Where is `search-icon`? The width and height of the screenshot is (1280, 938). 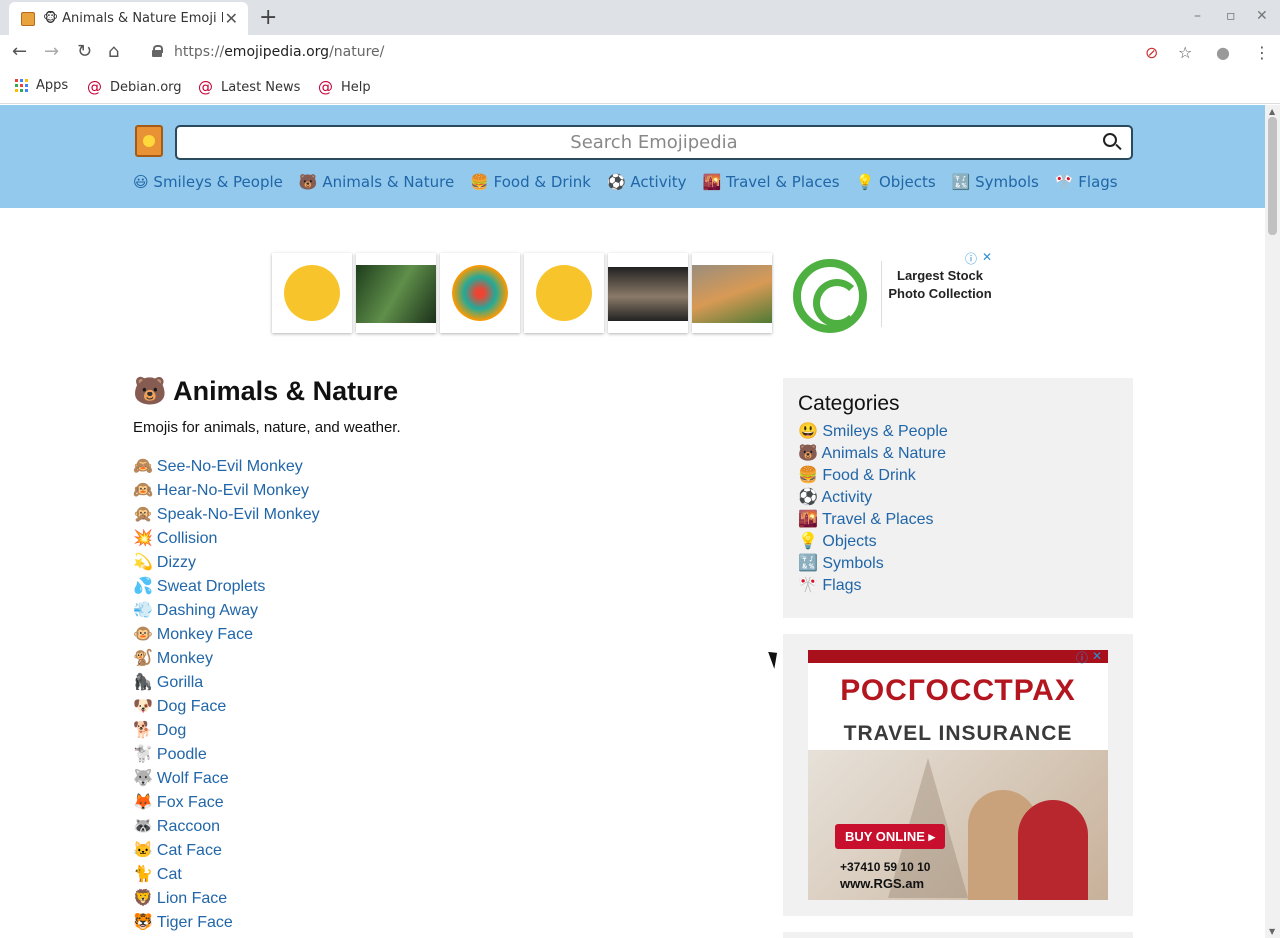
search-icon is located at coordinates (1110, 140).